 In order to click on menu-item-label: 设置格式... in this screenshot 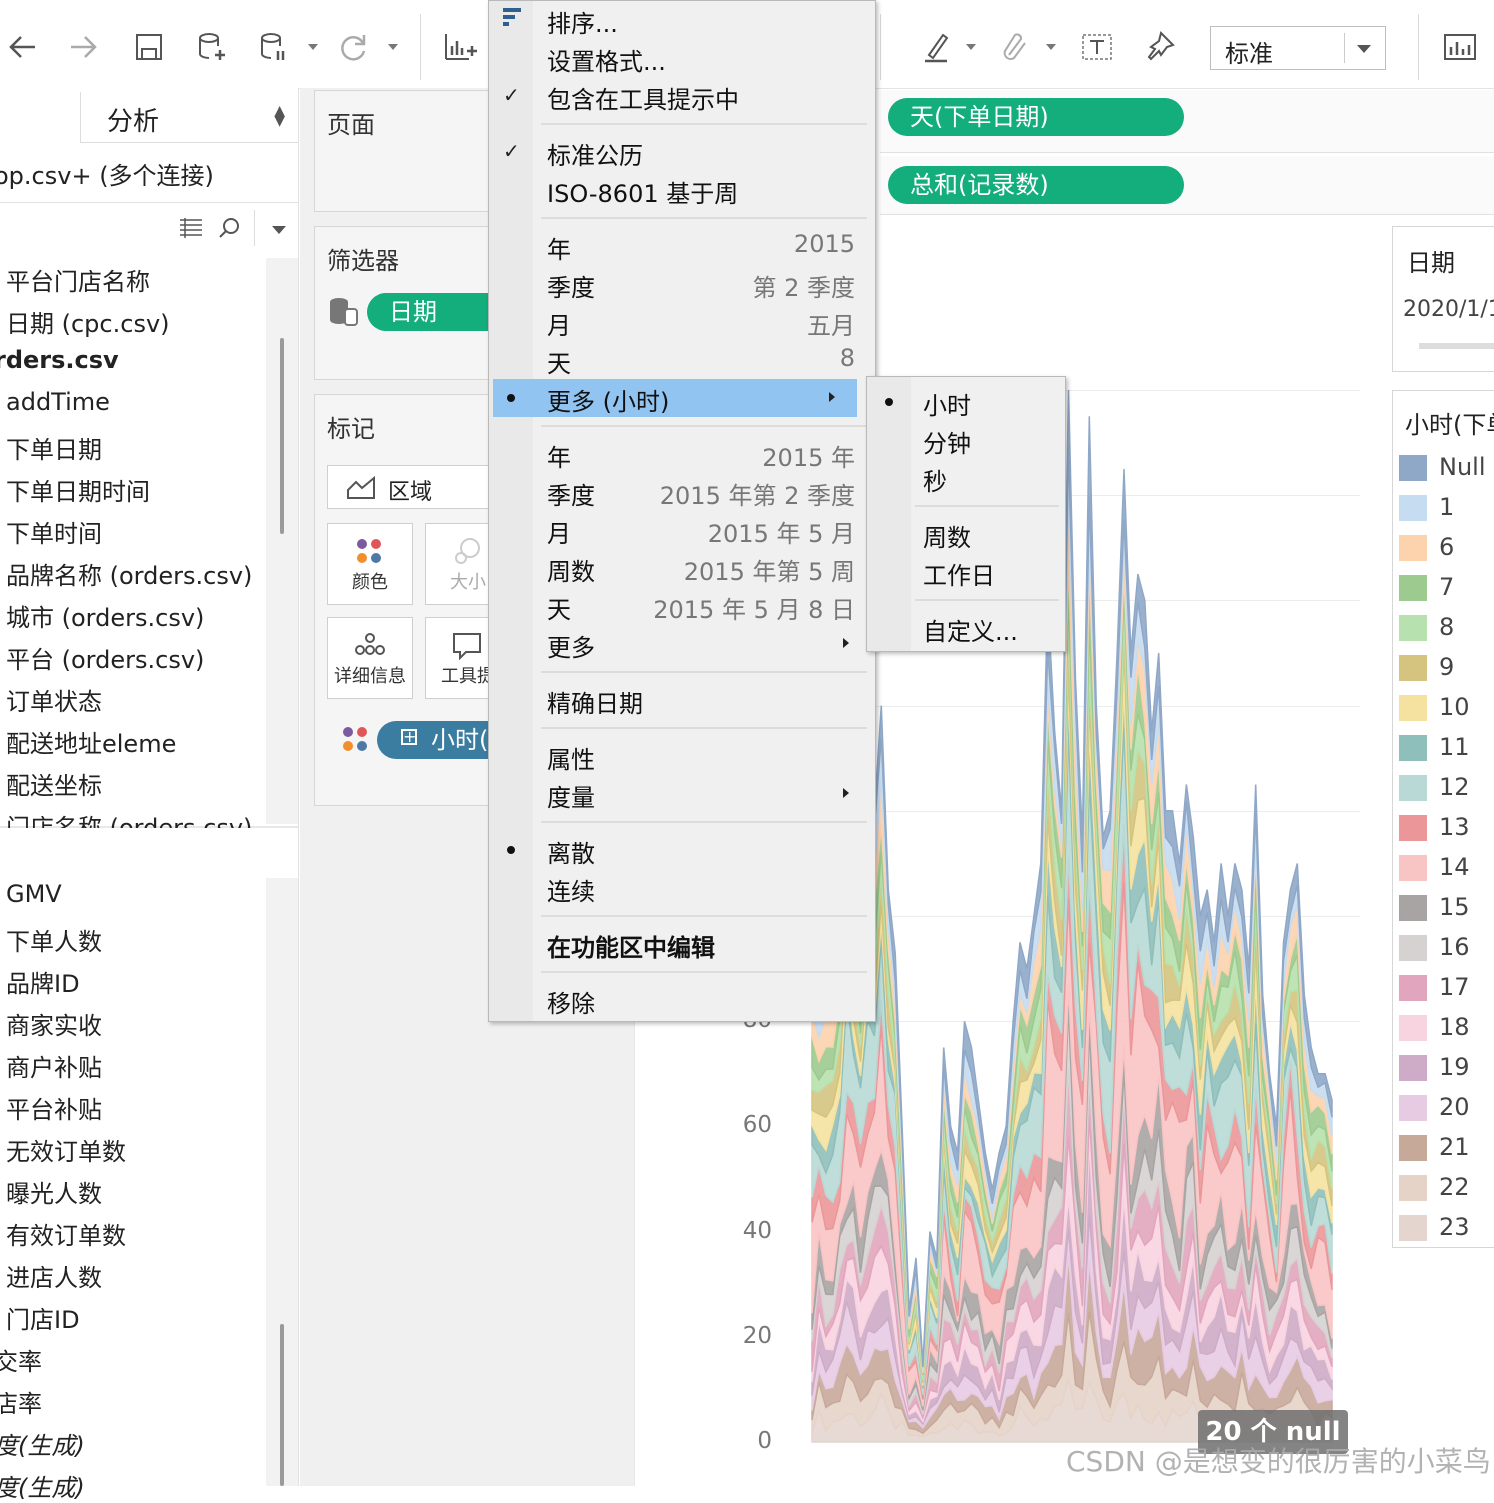, I will do `click(606, 62)`.